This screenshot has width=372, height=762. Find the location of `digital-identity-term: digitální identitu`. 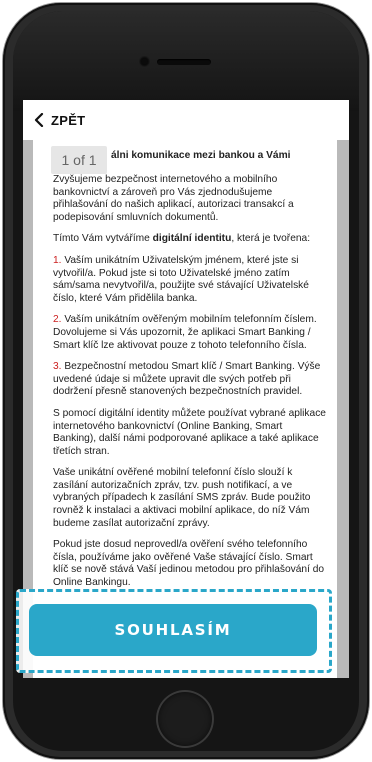

digital-identity-term: digitální identitu is located at coordinates (192, 239).